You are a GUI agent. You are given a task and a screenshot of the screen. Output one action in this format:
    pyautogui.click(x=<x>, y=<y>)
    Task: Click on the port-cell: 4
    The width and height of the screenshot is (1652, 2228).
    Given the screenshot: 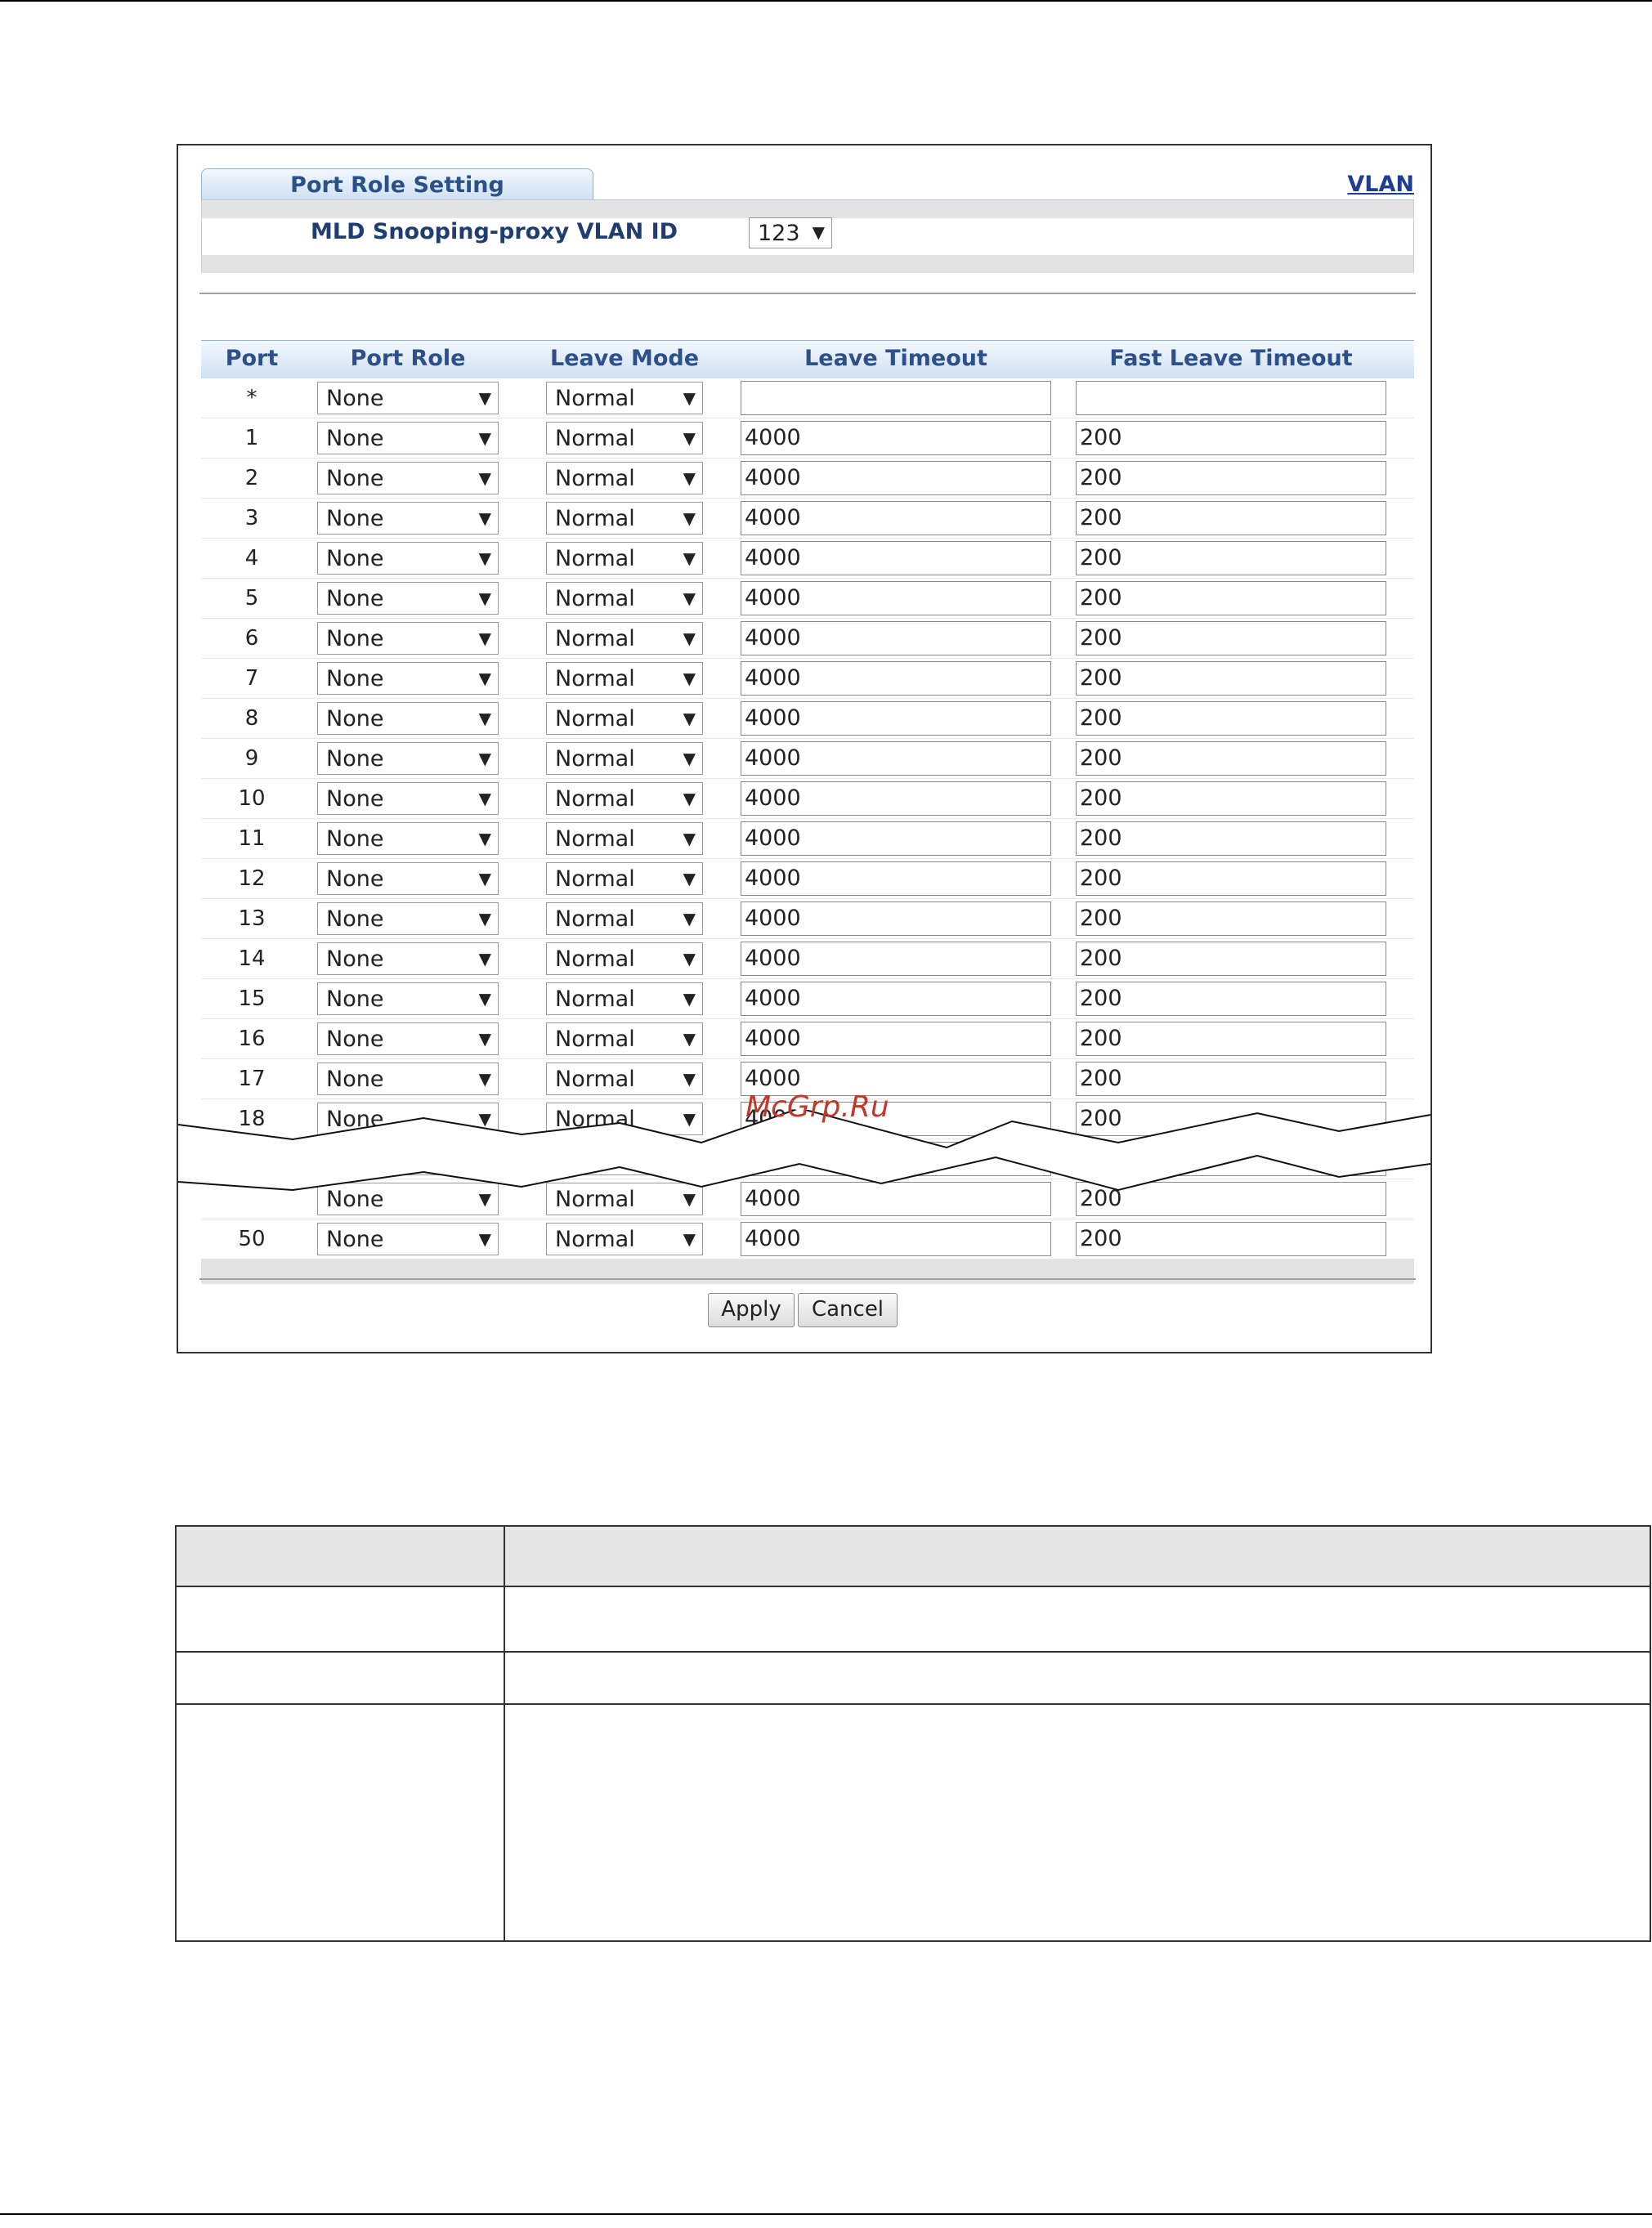 What is the action you would take?
    pyautogui.click(x=251, y=558)
    